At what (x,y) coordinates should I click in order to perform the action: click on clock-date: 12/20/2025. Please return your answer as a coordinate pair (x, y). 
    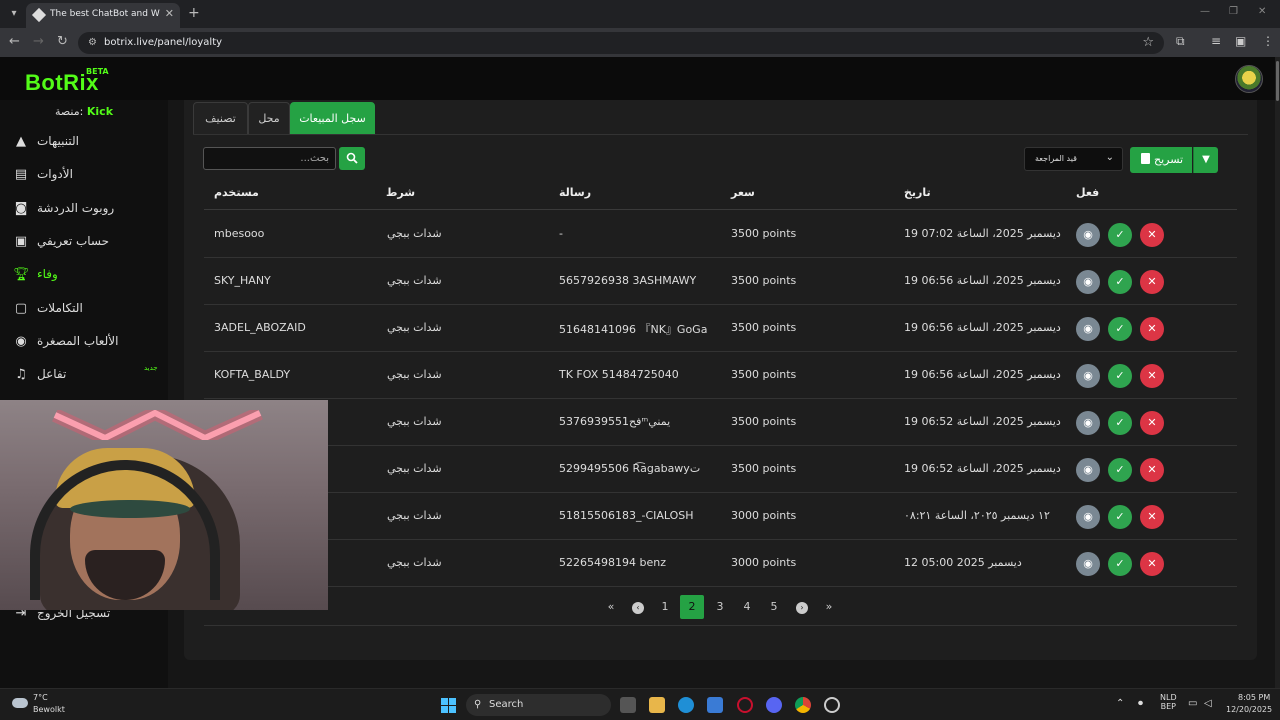
    Looking at the image, I should click on (1249, 709).